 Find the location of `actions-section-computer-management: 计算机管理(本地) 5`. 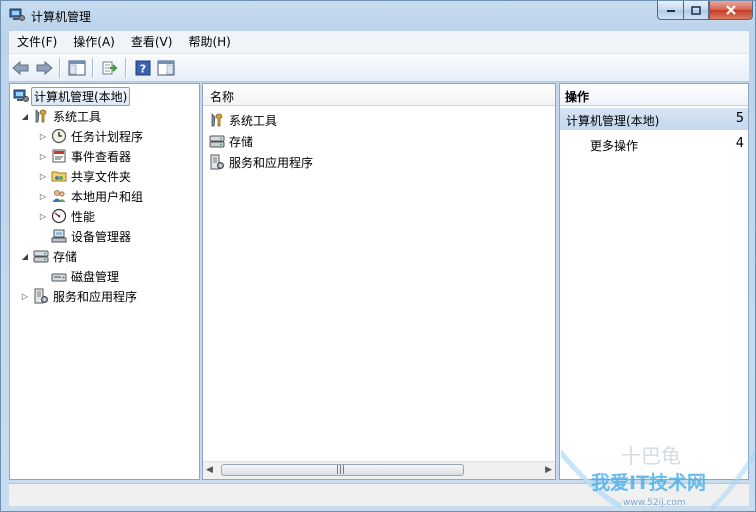

actions-section-computer-management: 计算机管理(本地) 5 is located at coordinates (654, 119).